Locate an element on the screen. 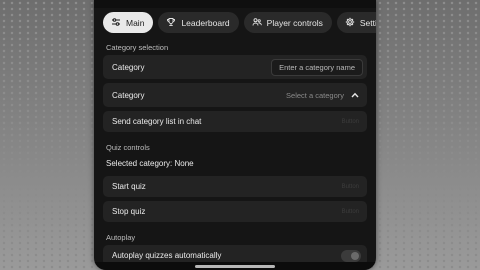  chevron-up-icon is located at coordinates (355, 95).